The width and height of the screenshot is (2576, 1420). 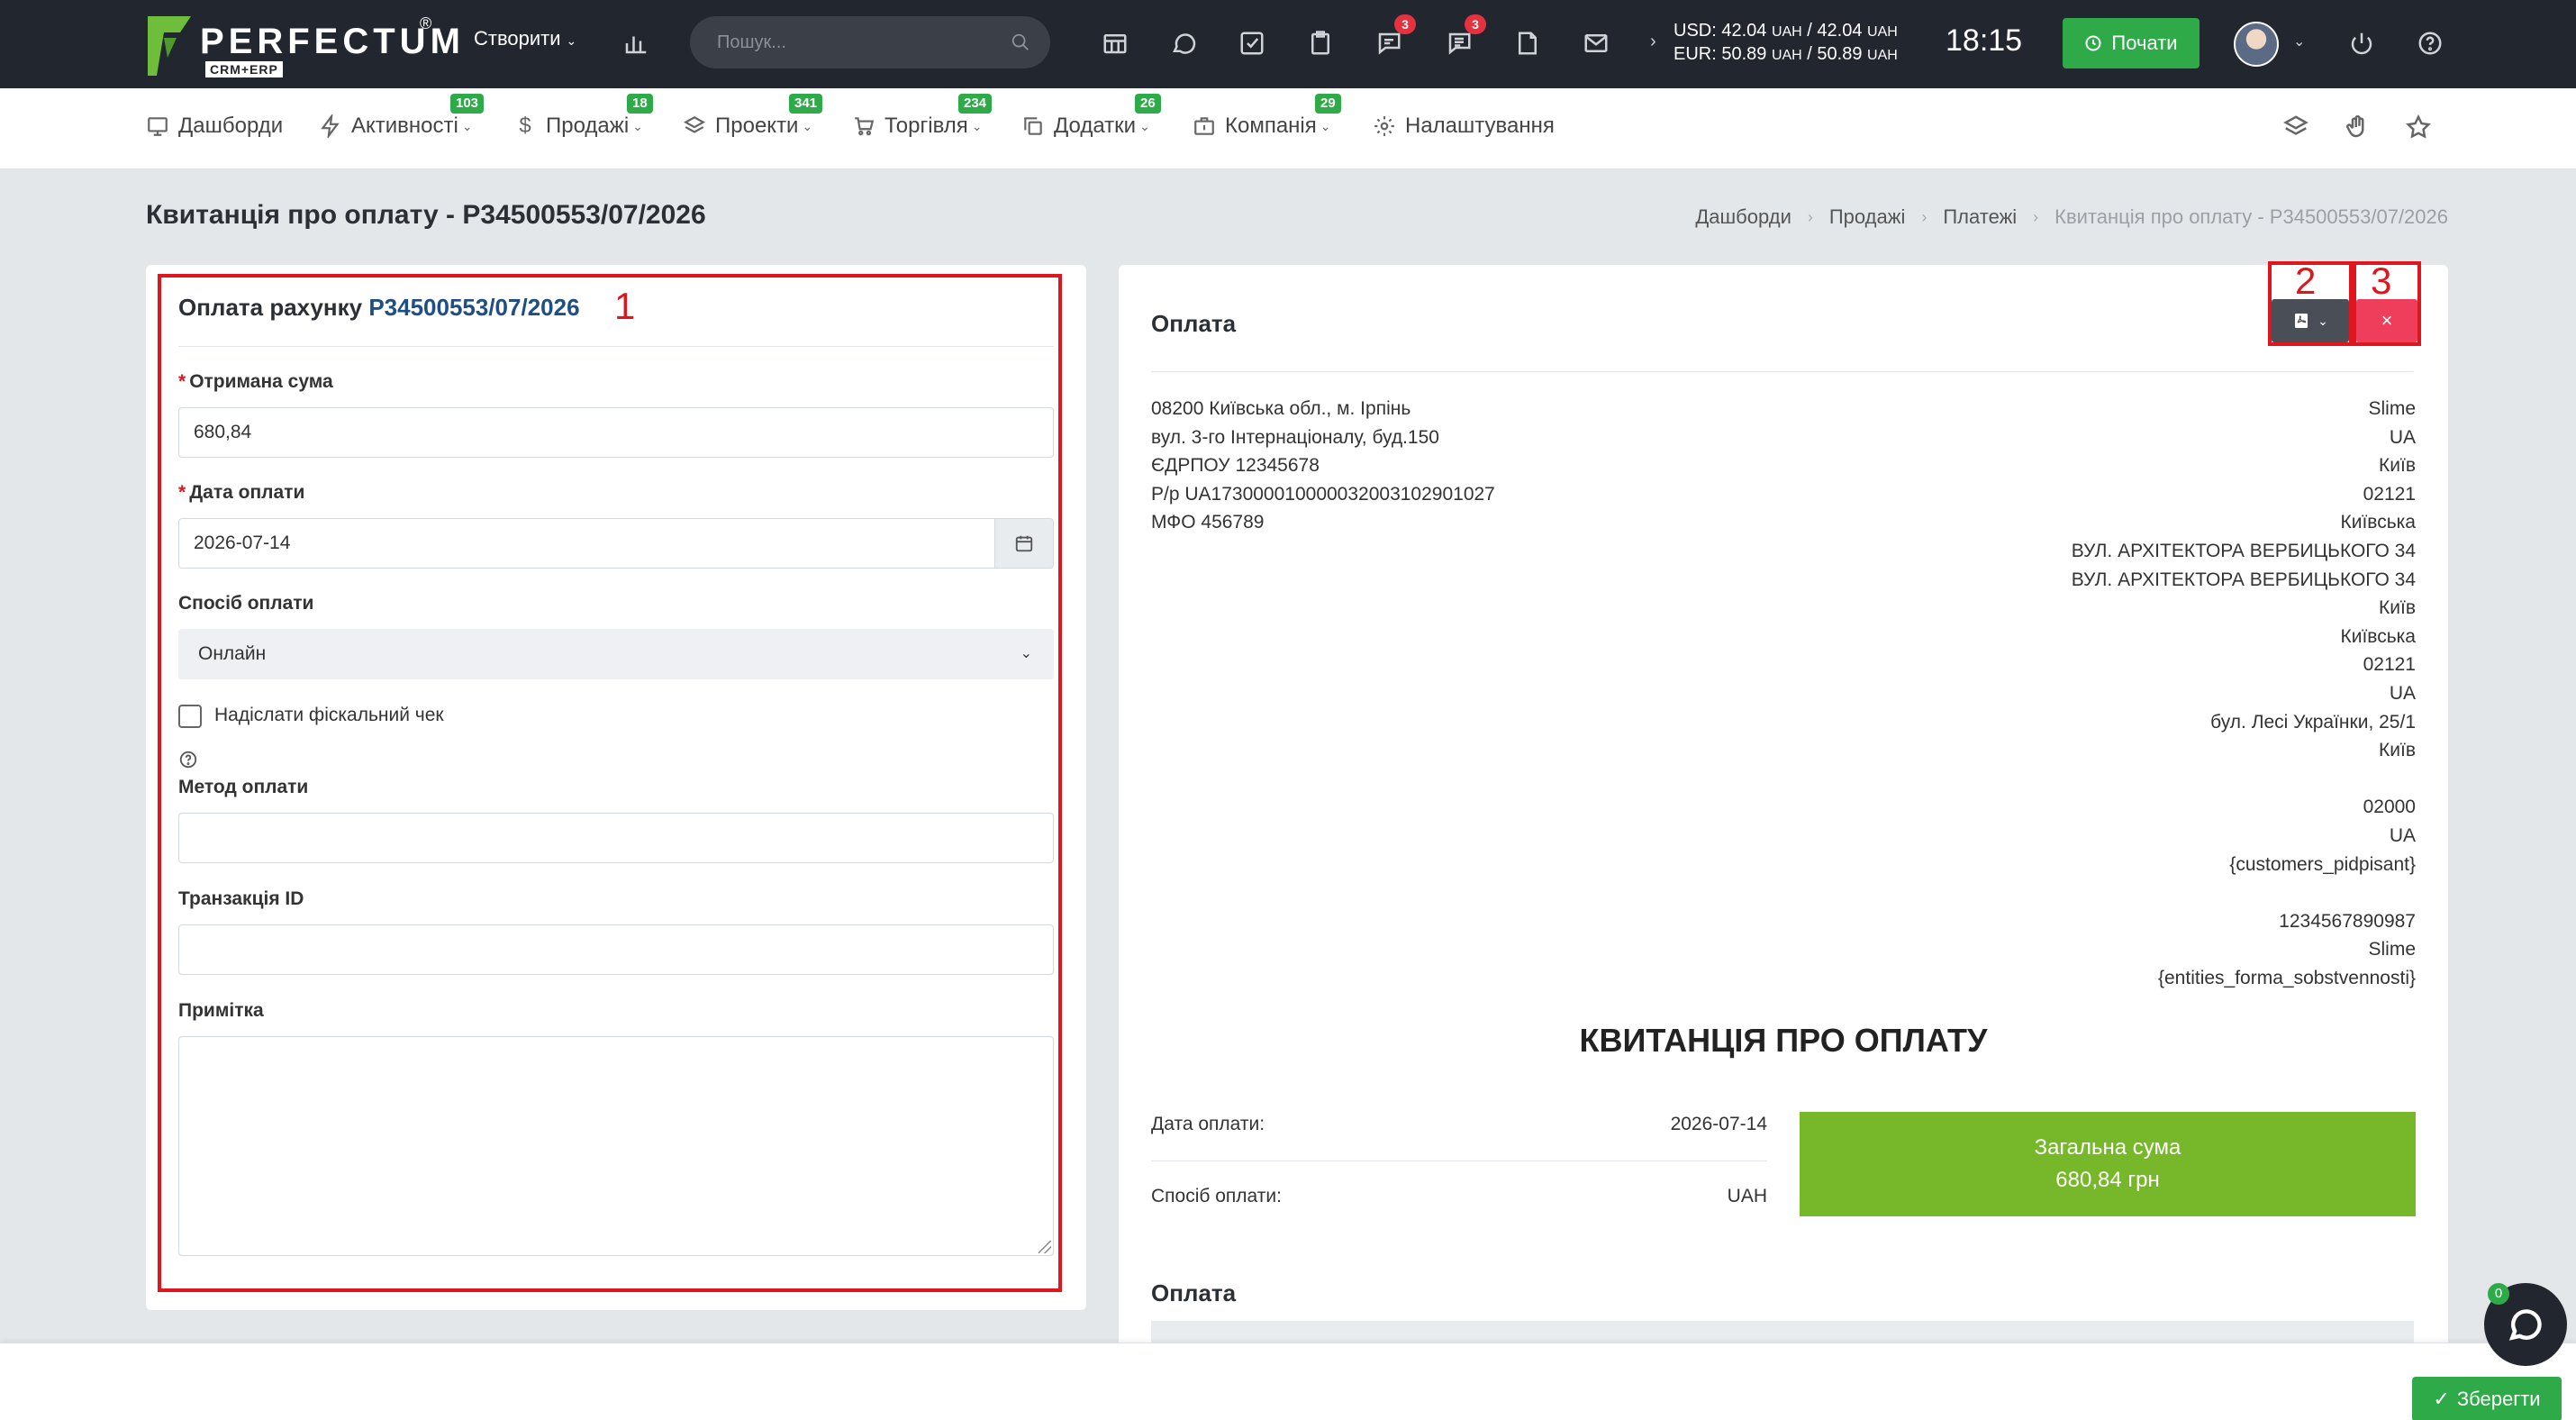 What do you see at coordinates (2297, 129) in the screenshot?
I see `layers-toggle-icon` at bounding box center [2297, 129].